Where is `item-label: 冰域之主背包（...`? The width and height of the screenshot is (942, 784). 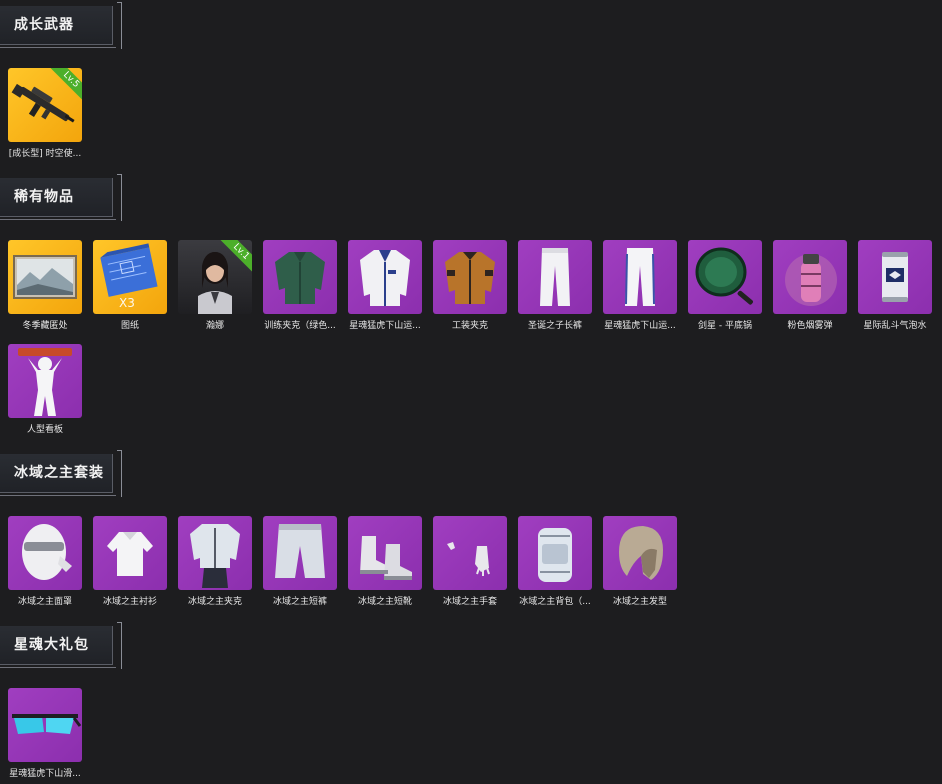 item-label: 冰域之主背包（... is located at coordinates (555, 602).